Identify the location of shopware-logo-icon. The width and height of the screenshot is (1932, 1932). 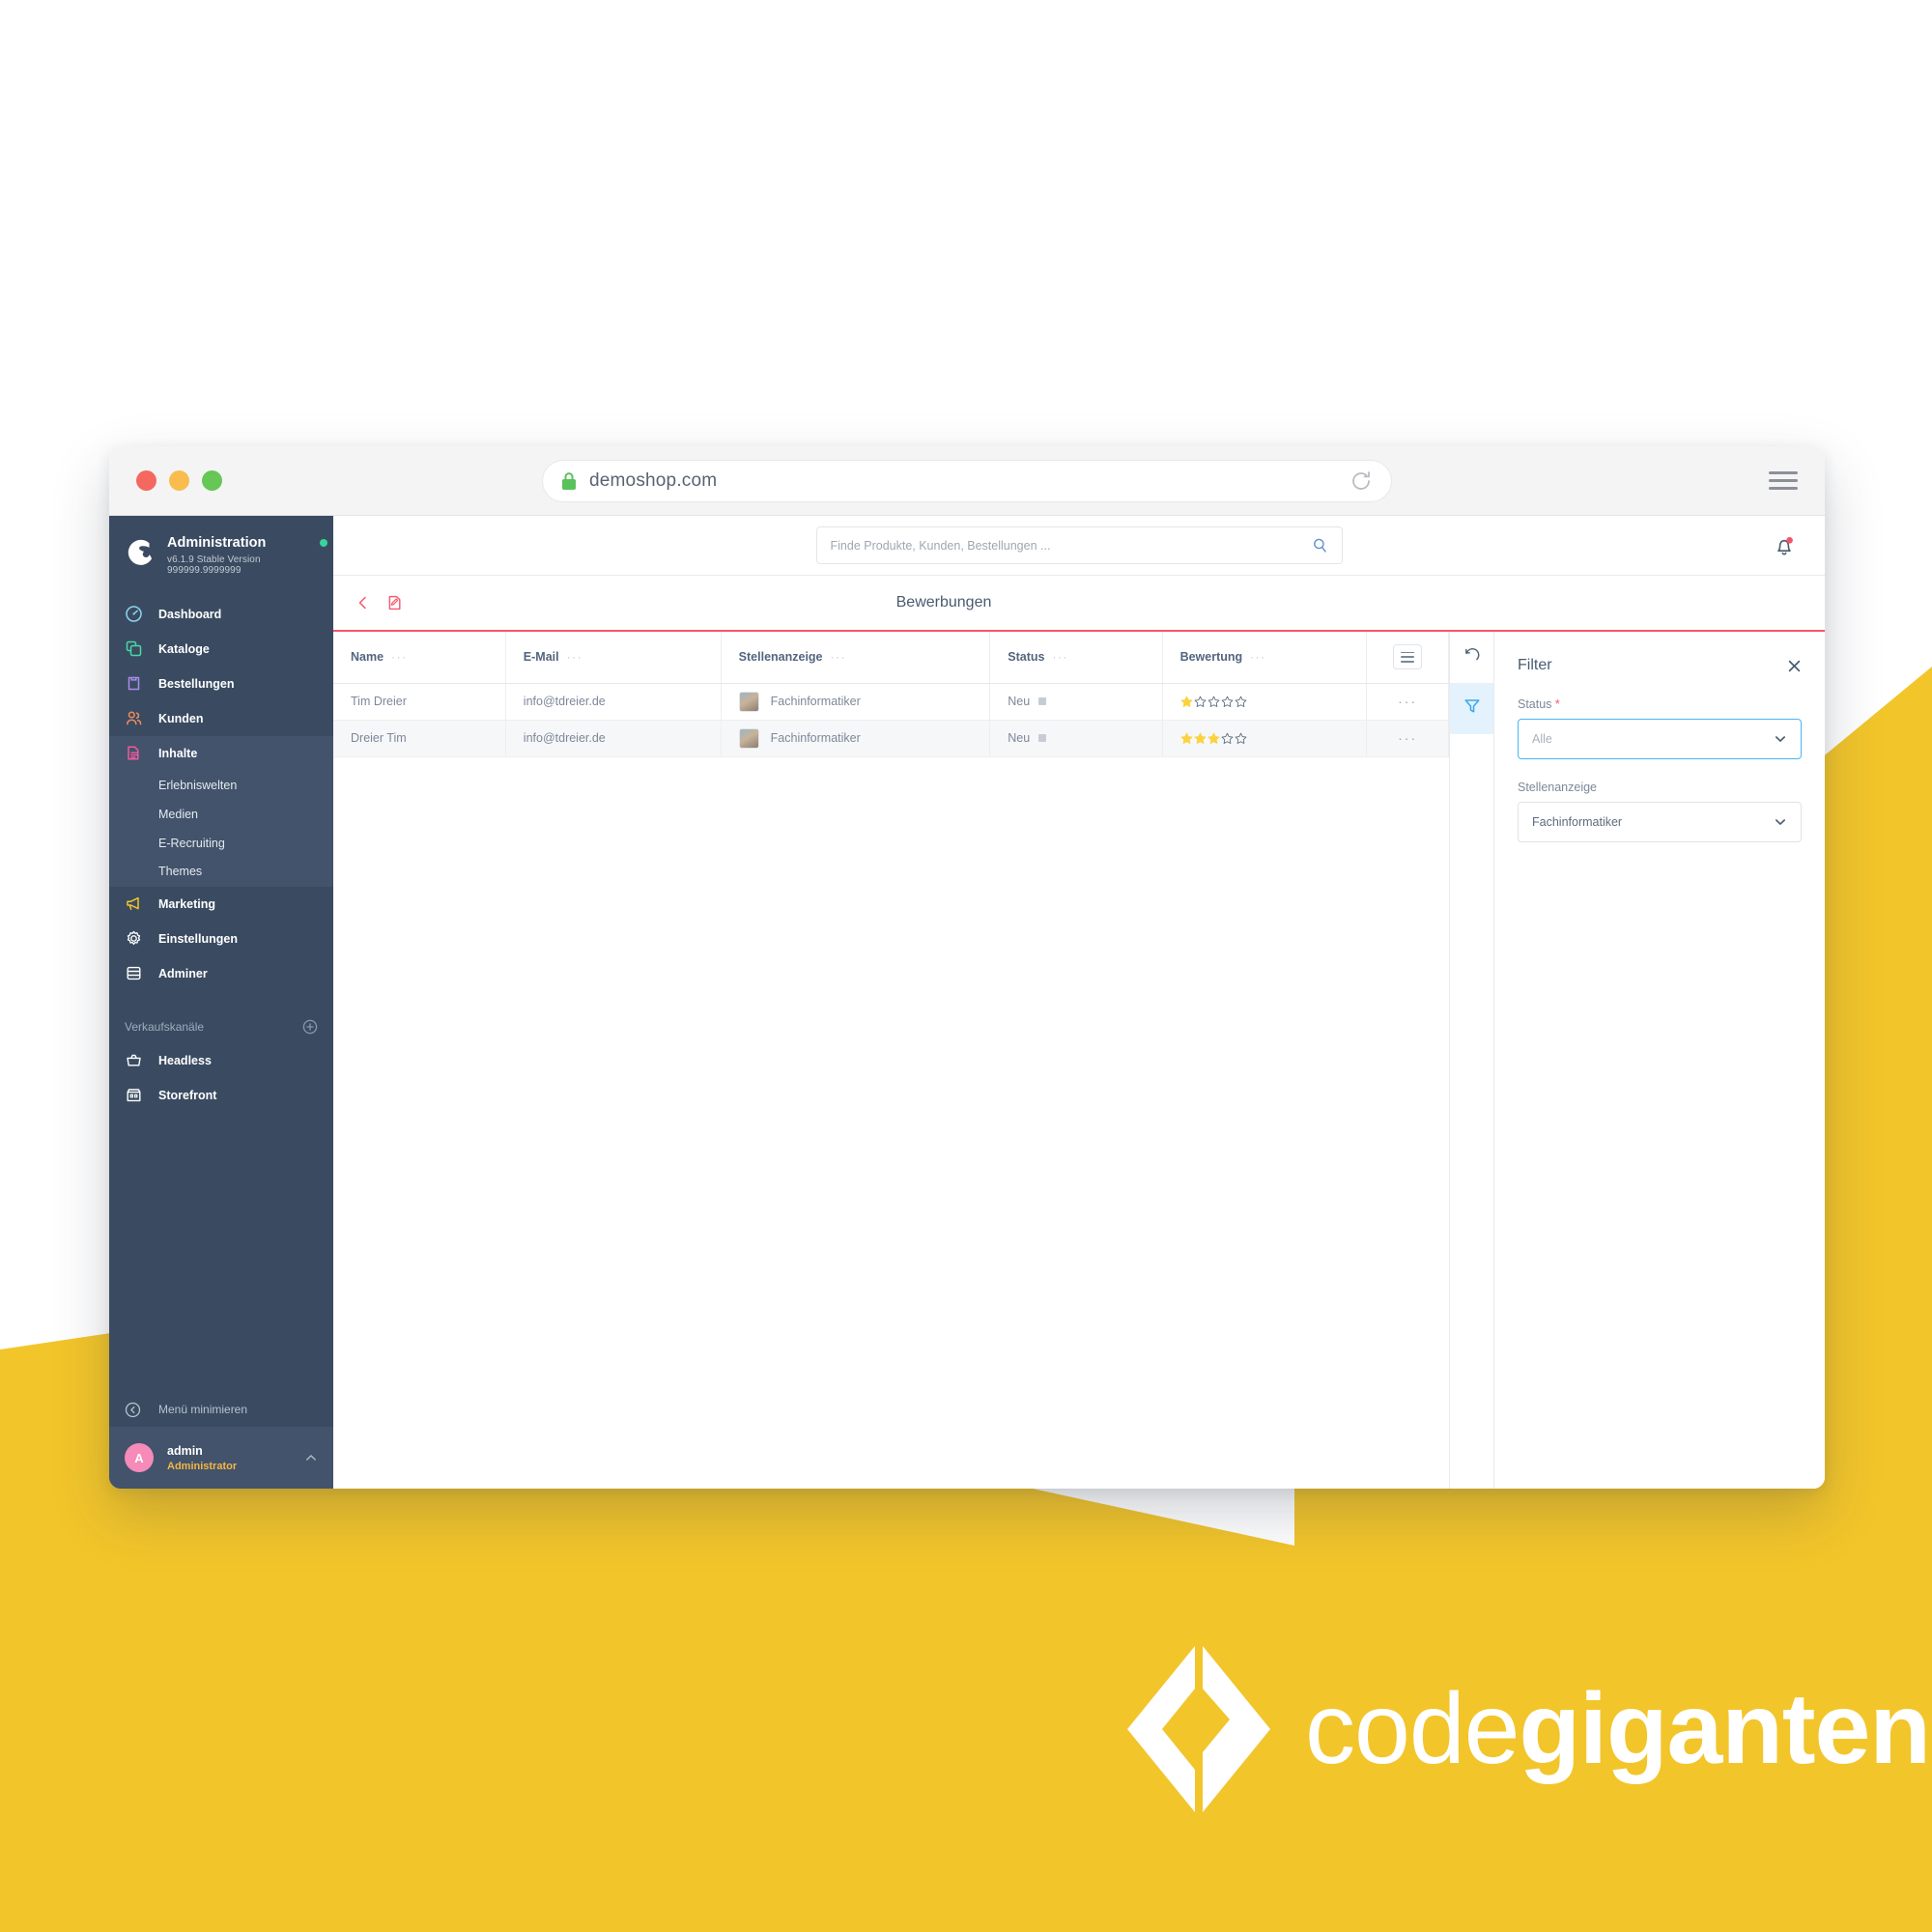
(141, 556).